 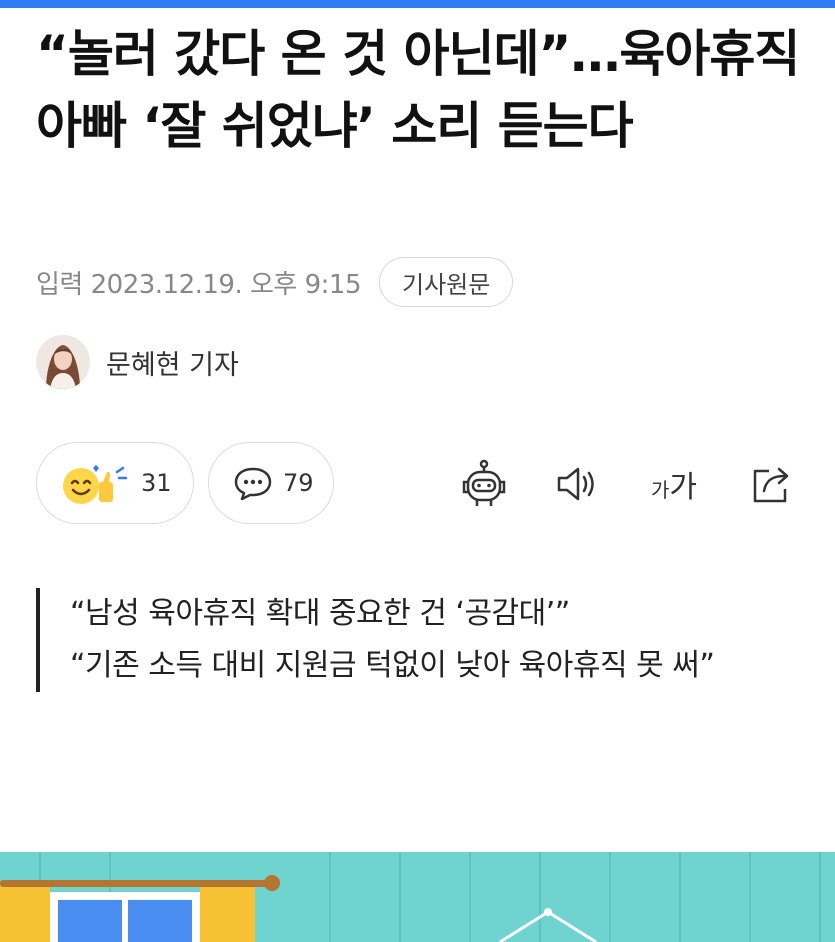 What do you see at coordinates (199, 284) in the screenshot?
I see `publish-date: 입력 2023.12.19. 오후 9:15` at bounding box center [199, 284].